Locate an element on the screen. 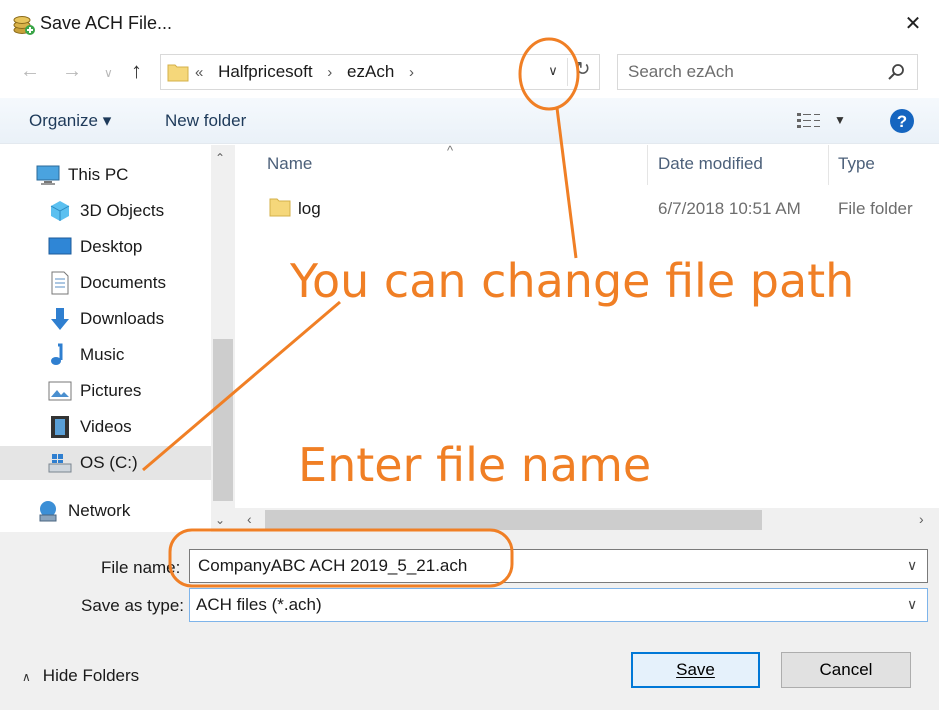  new-folder-button: New folder is located at coordinates (205, 121).